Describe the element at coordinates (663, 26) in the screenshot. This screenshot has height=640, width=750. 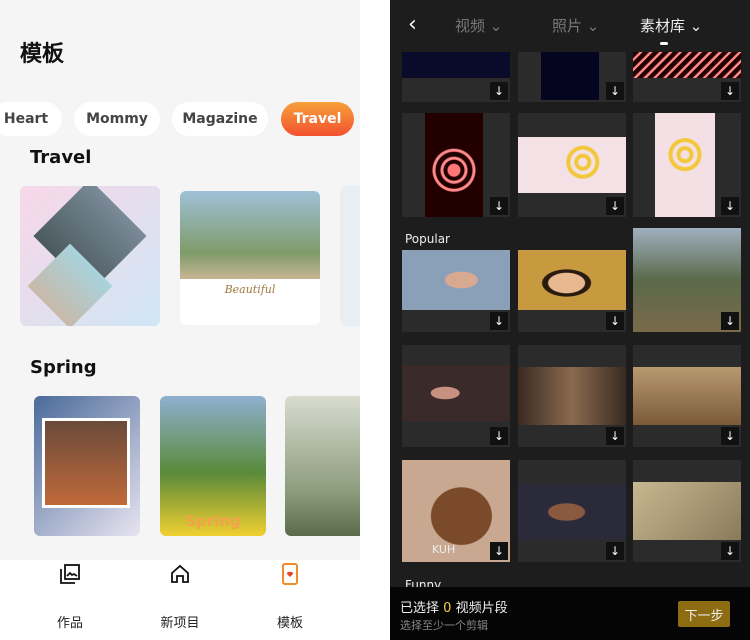
I see `tab-label: 素材库` at that location.